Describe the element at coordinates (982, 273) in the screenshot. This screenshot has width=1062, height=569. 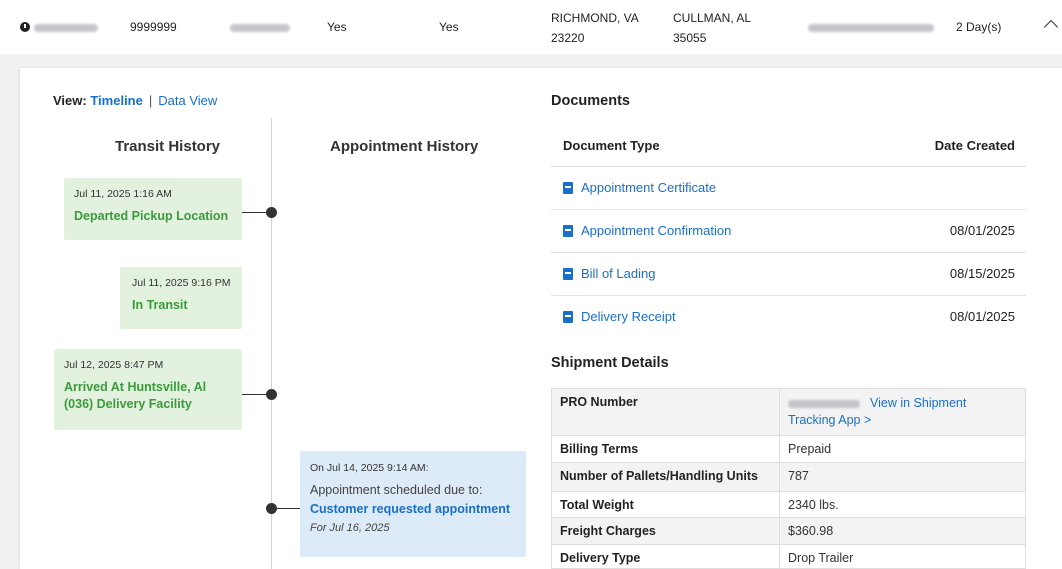
I see `document-date: 08/15/2025` at that location.